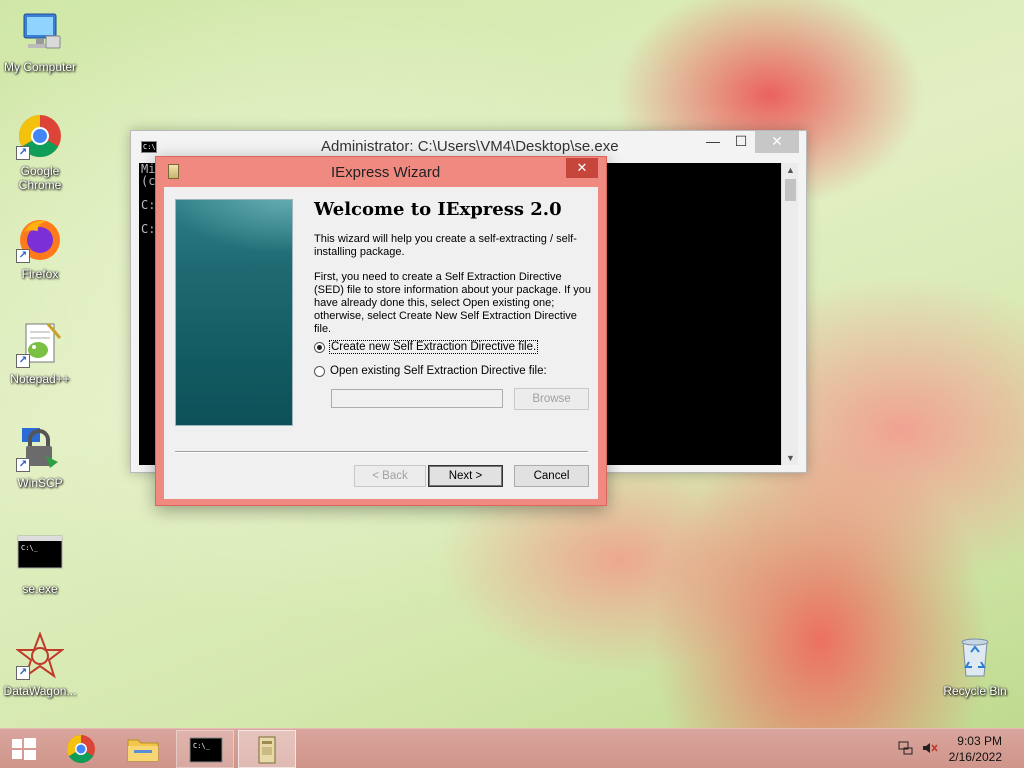  I want to click on wizard-separator, so click(381, 452).